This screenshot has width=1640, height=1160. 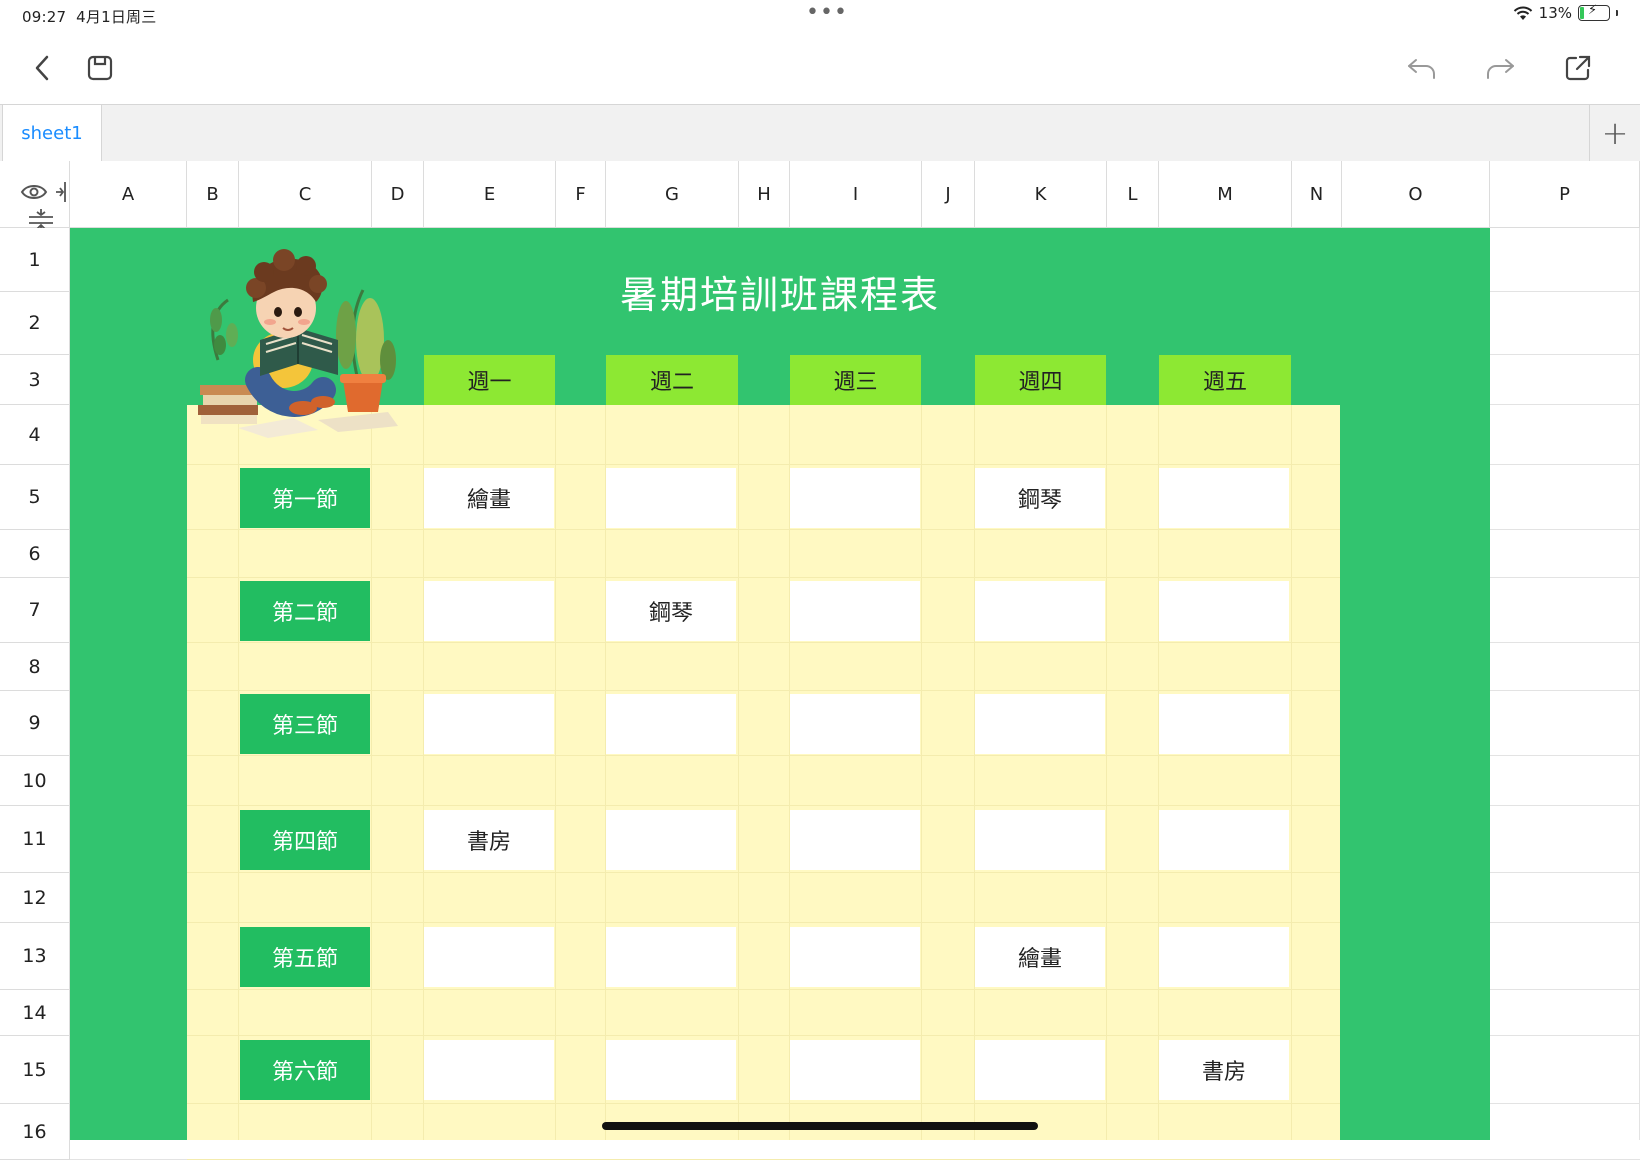 What do you see at coordinates (398, 194) in the screenshot?
I see `column-header-d: D` at bounding box center [398, 194].